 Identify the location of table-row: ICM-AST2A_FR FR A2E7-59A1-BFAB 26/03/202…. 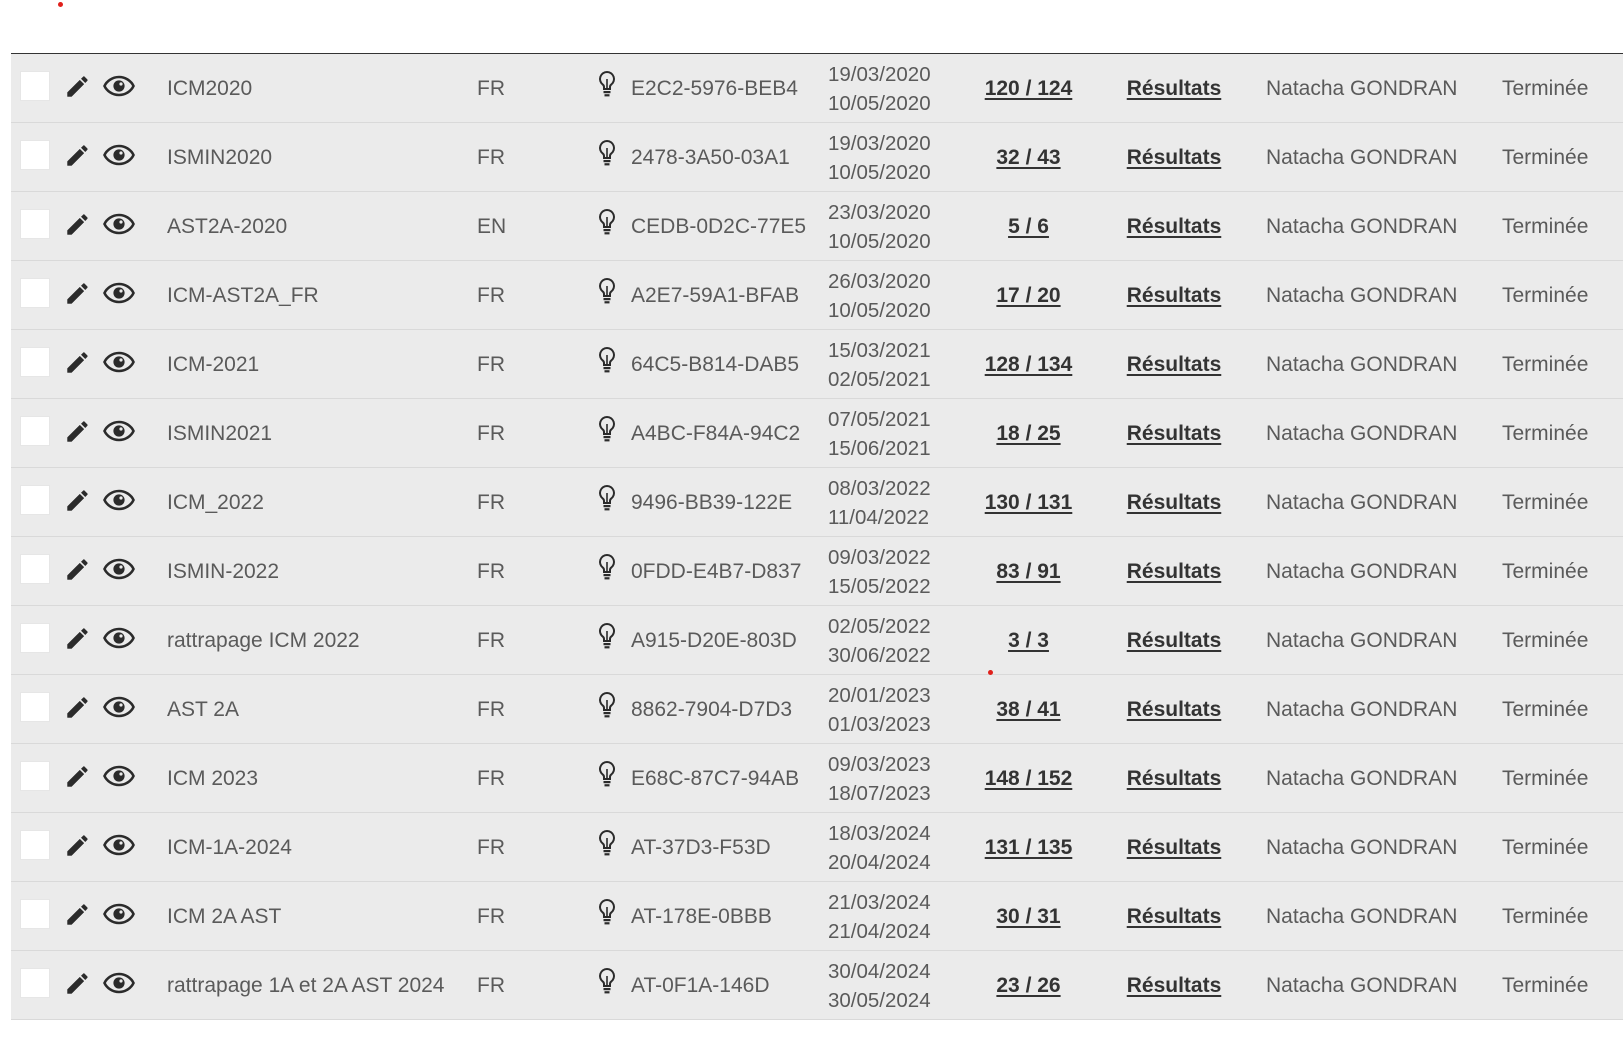
(817, 295).